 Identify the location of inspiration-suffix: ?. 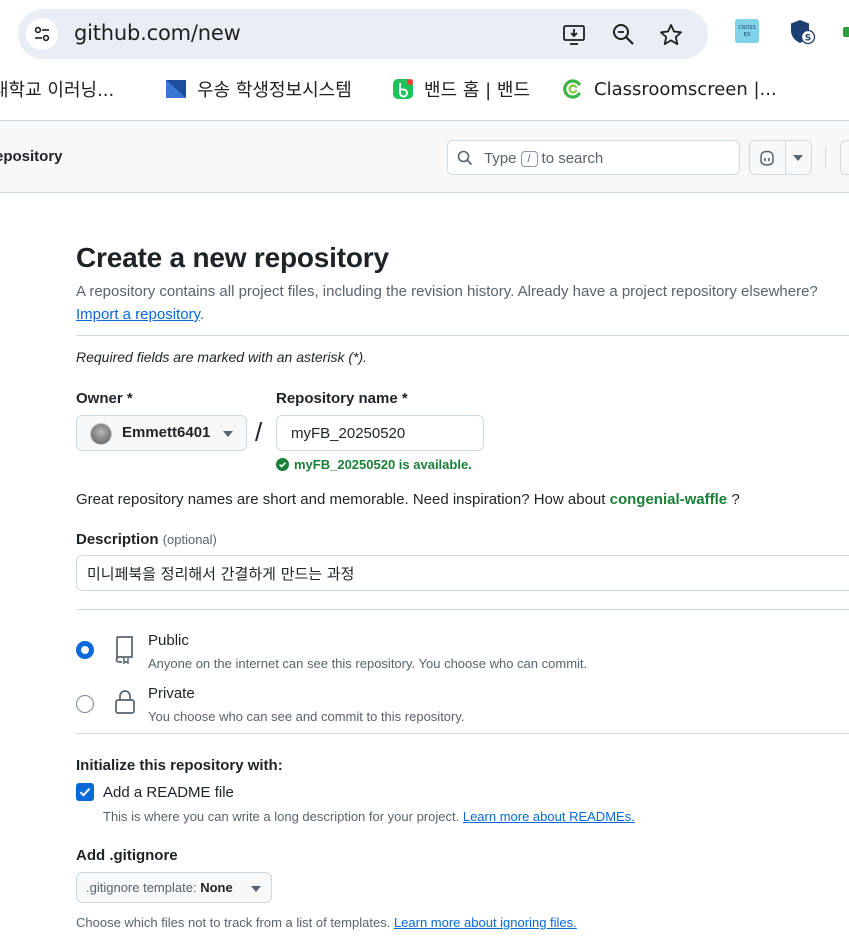
(733, 499).